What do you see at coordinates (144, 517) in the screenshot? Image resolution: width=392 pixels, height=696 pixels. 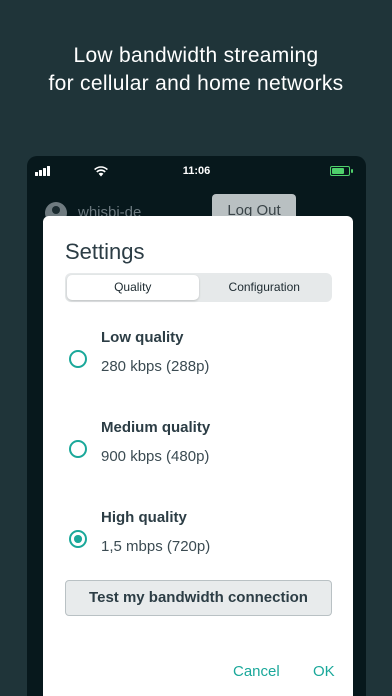 I see `option-title: High quality` at bounding box center [144, 517].